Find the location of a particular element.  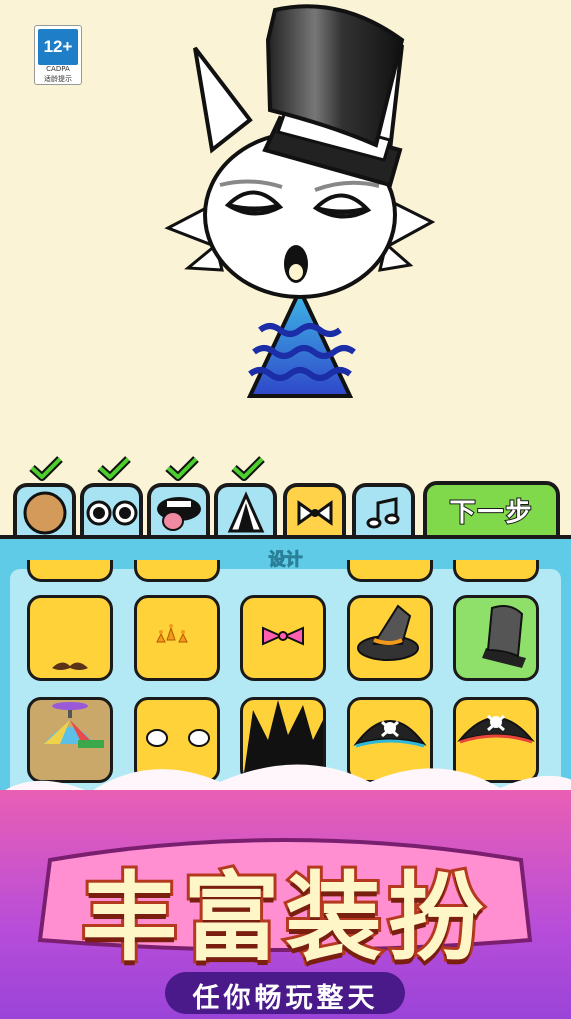

music-note-icon is located at coordinates (382, 513).